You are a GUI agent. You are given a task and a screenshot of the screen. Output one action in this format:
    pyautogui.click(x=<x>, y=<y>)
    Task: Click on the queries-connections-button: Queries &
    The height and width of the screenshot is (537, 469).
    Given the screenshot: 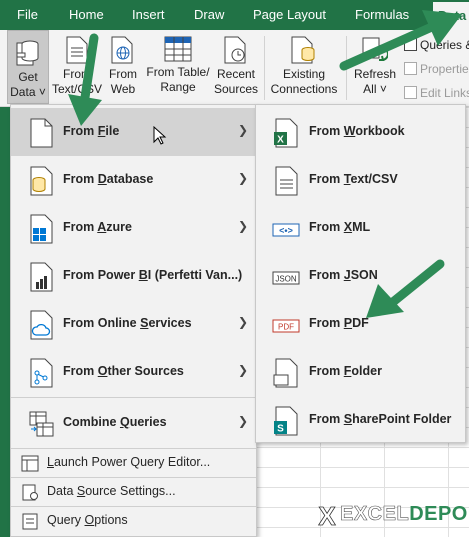 What is the action you would take?
    pyautogui.click(x=436, y=45)
    